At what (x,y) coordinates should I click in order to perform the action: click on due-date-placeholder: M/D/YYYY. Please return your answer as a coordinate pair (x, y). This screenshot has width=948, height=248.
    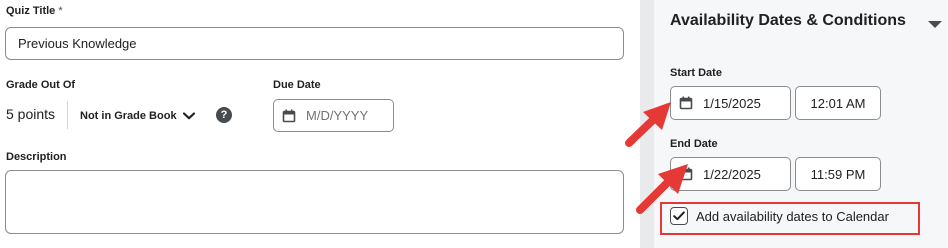
    Looking at the image, I should click on (337, 115).